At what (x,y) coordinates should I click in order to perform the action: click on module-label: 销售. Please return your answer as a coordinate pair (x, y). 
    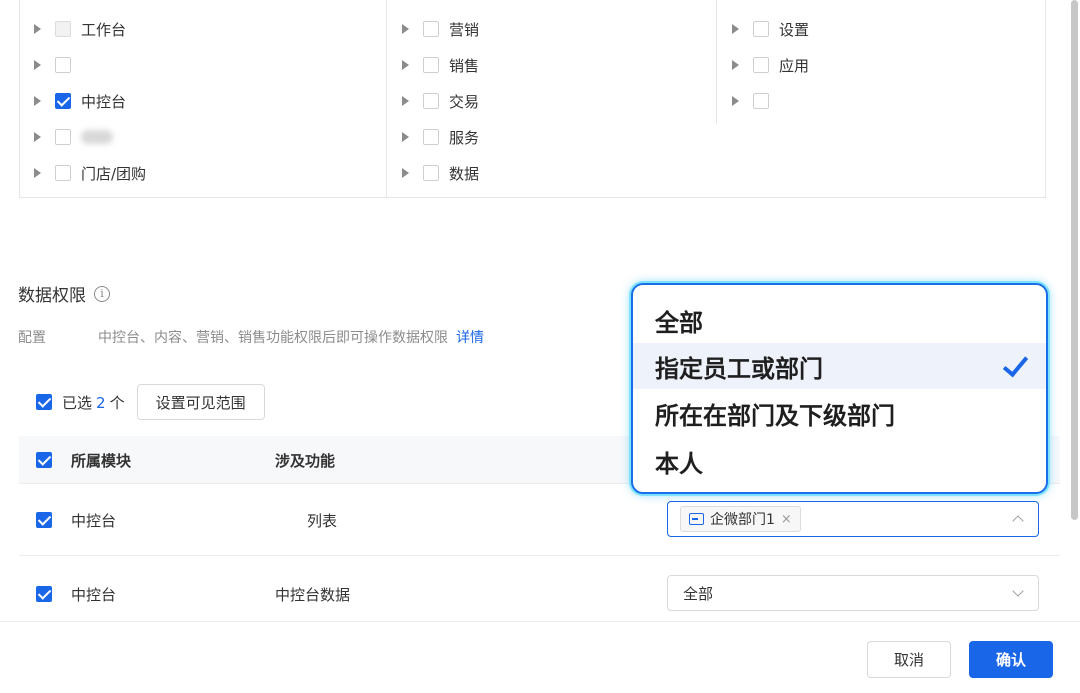
    Looking at the image, I should click on (464, 65).